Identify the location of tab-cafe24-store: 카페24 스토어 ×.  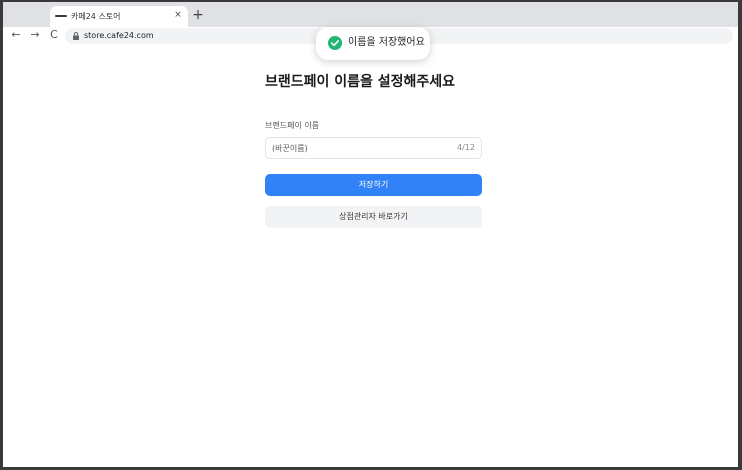
(119, 16).